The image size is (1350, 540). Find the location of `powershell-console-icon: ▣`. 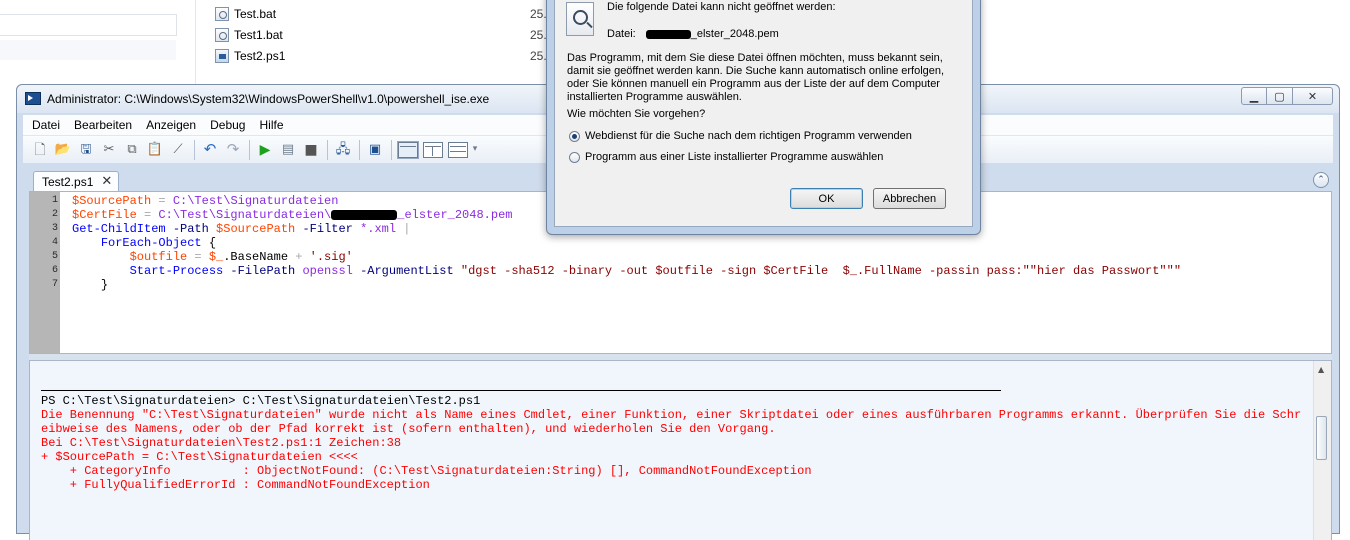

powershell-console-icon: ▣ is located at coordinates (375, 150).